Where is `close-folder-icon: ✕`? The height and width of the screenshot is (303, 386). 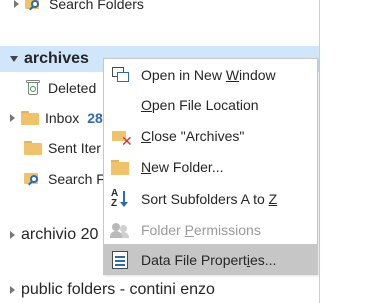 close-folder-icon: ✕ is located at coordinates (121, 137).